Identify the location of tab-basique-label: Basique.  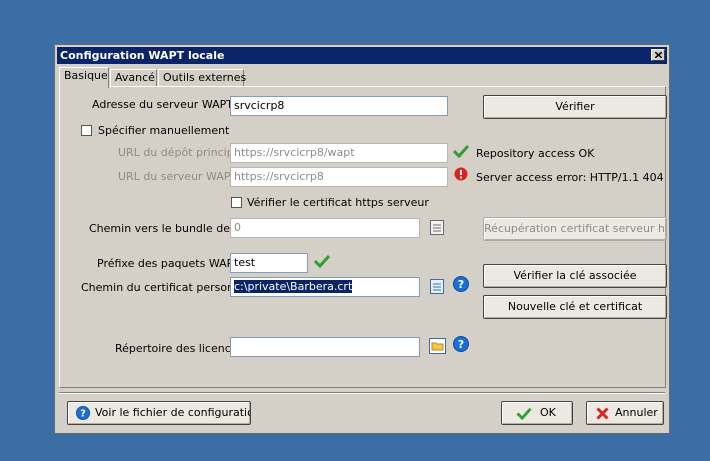
(86, 75).